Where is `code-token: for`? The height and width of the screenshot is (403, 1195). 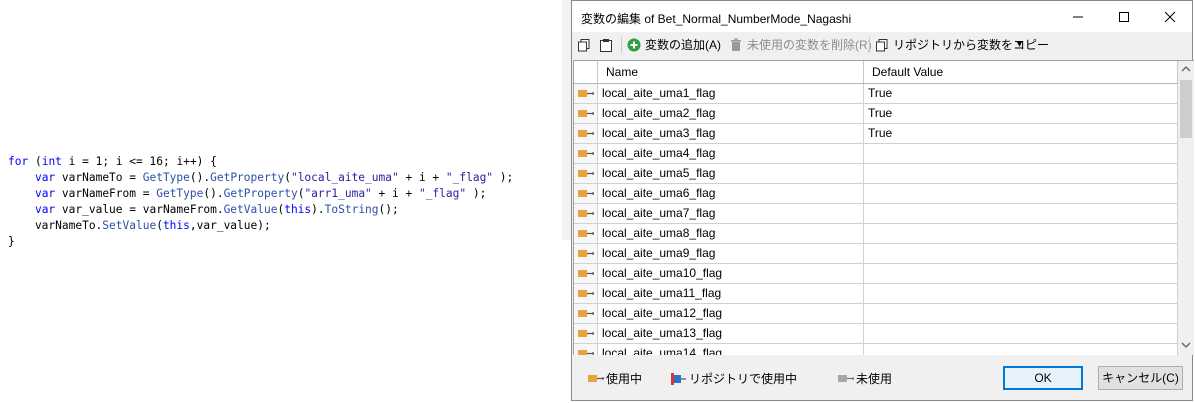
code-token: for is located at coordinates (18, 161).